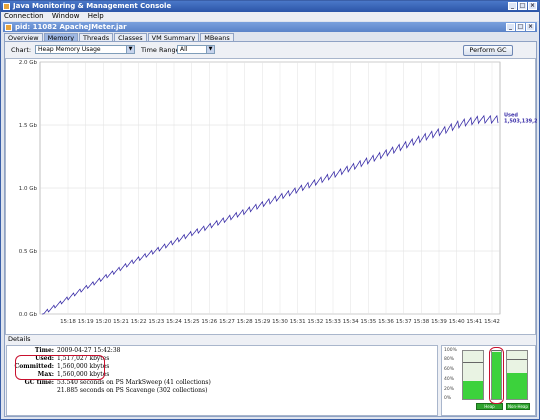  What do you see at coordinates (315, 322) in the screenshot?
I see `x-tick-label: 15:32` at bounding box center [315, 322].